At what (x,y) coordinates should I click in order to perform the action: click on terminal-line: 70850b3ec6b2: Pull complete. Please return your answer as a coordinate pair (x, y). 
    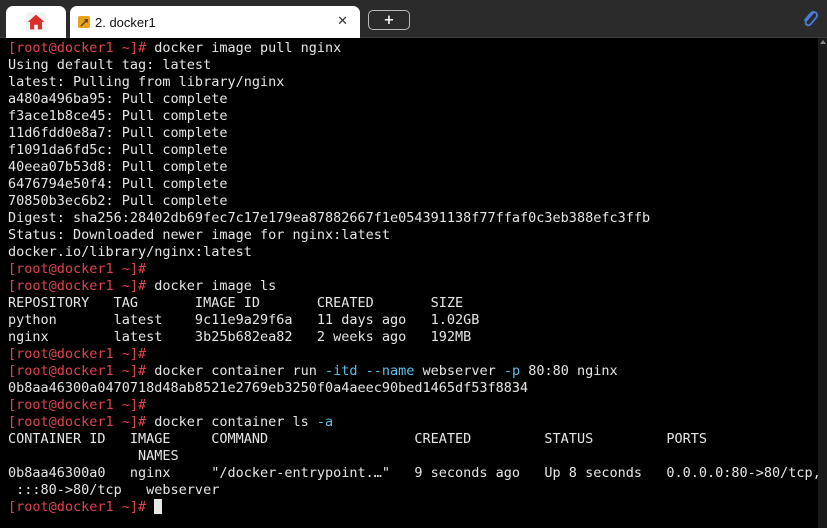
    Looking at the image, I should click on (414, 201).